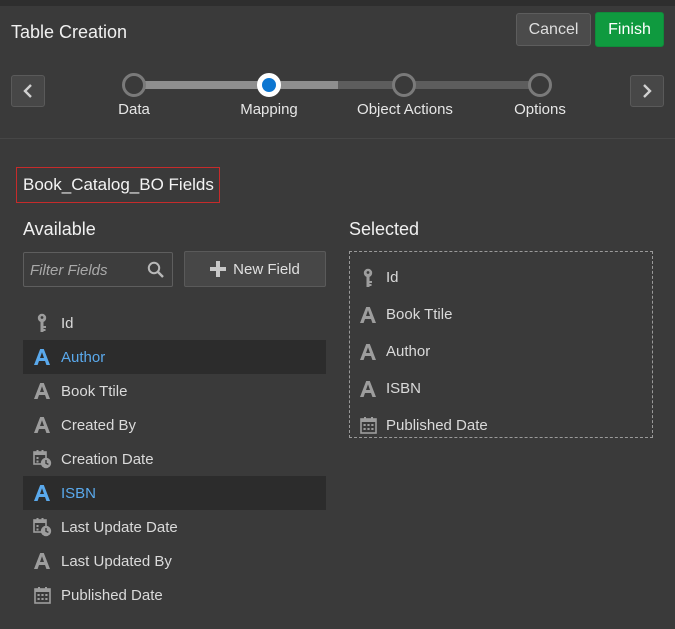 Image resolution: width=675 pixels, height=629 pixels. I want to click on available-field-label: Published Date, so click(112, 595).